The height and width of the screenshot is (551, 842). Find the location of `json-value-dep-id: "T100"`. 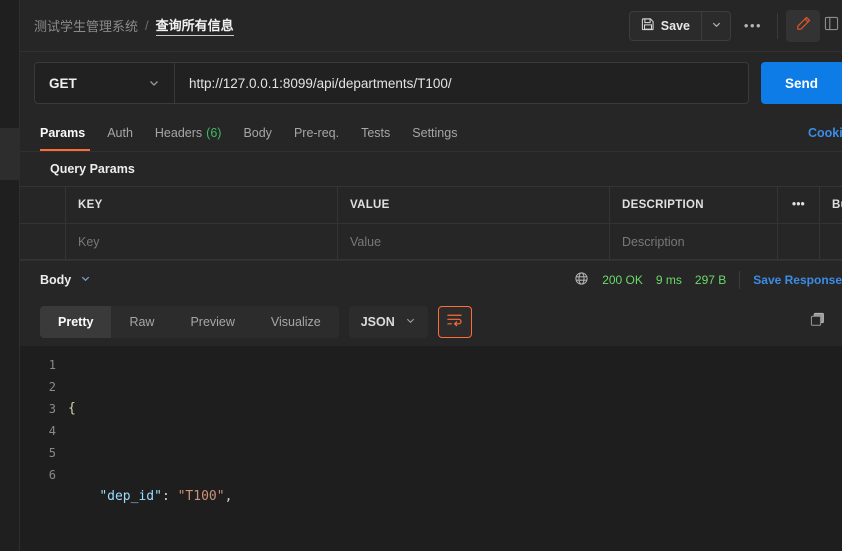

json-value-dep-id: "T100" is located at coordinates (201, 496).